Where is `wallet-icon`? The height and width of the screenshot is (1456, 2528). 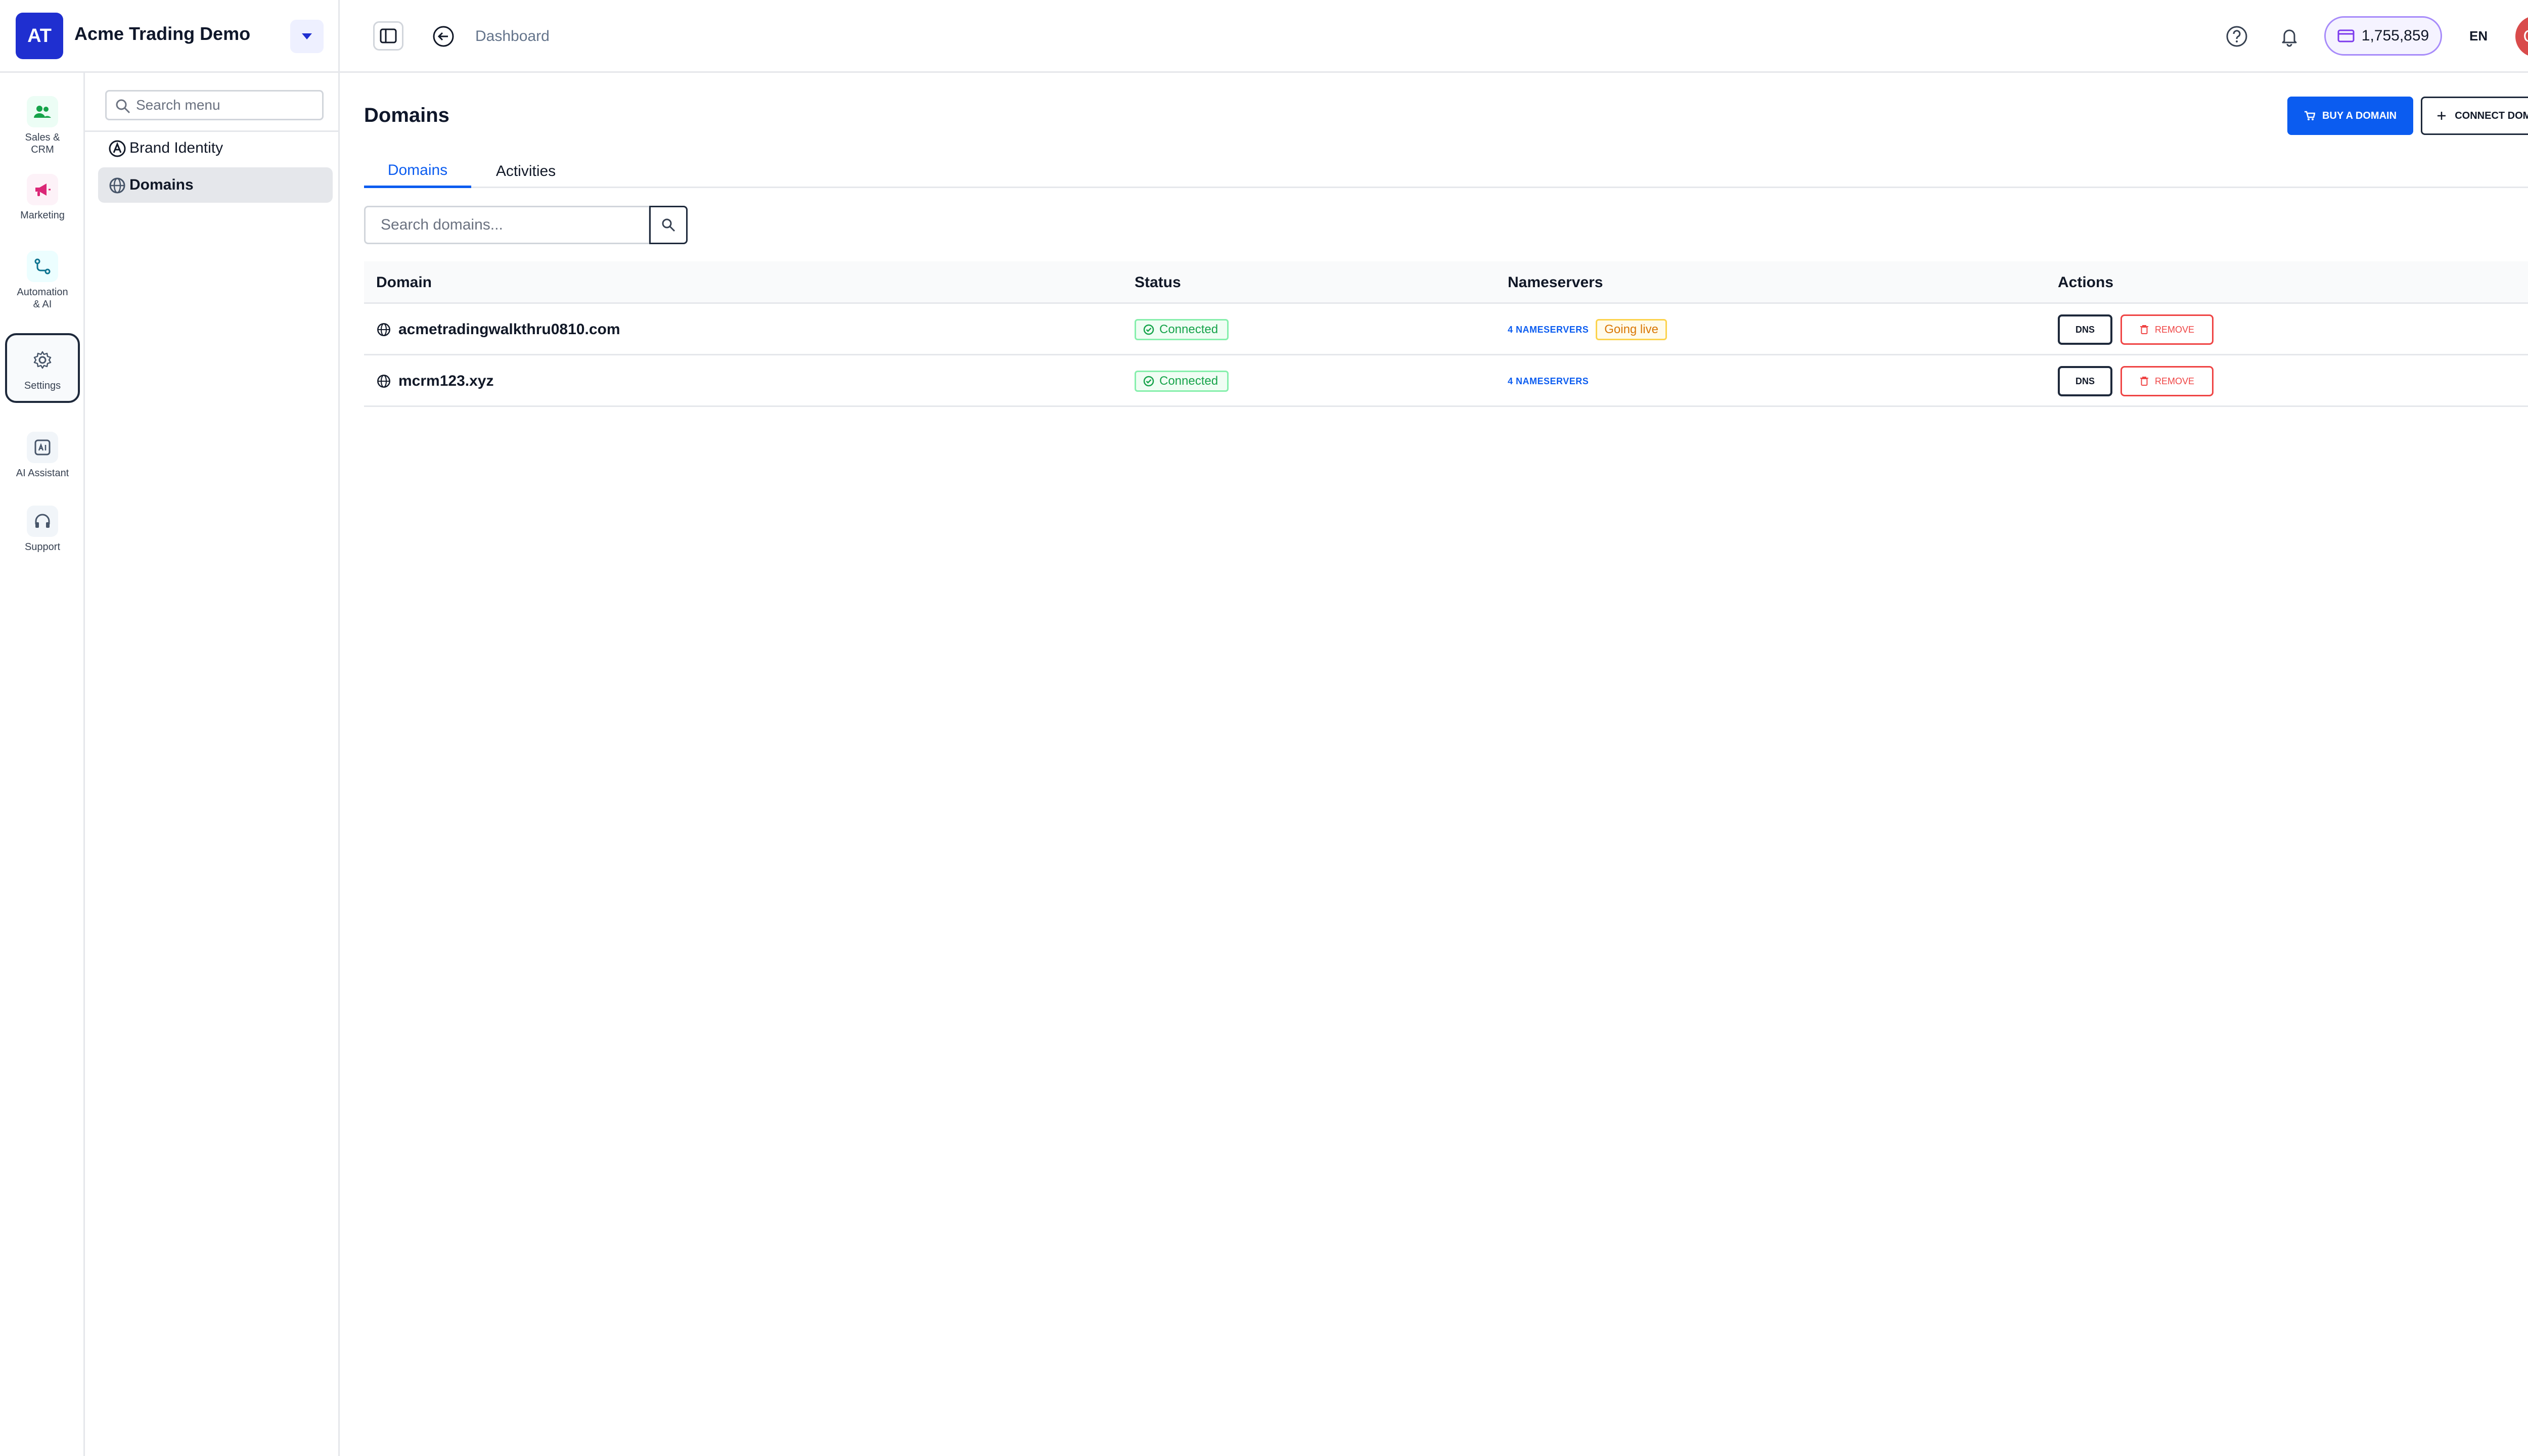 wallet-icon is located at coordinates (2346, 35).